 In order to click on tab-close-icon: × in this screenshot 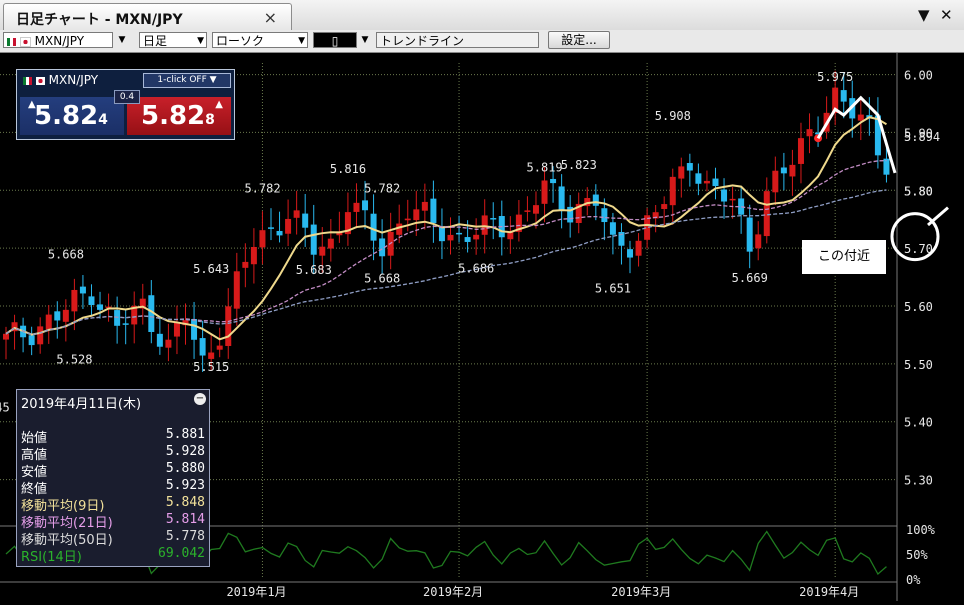, I will do `click(270, 17)`.